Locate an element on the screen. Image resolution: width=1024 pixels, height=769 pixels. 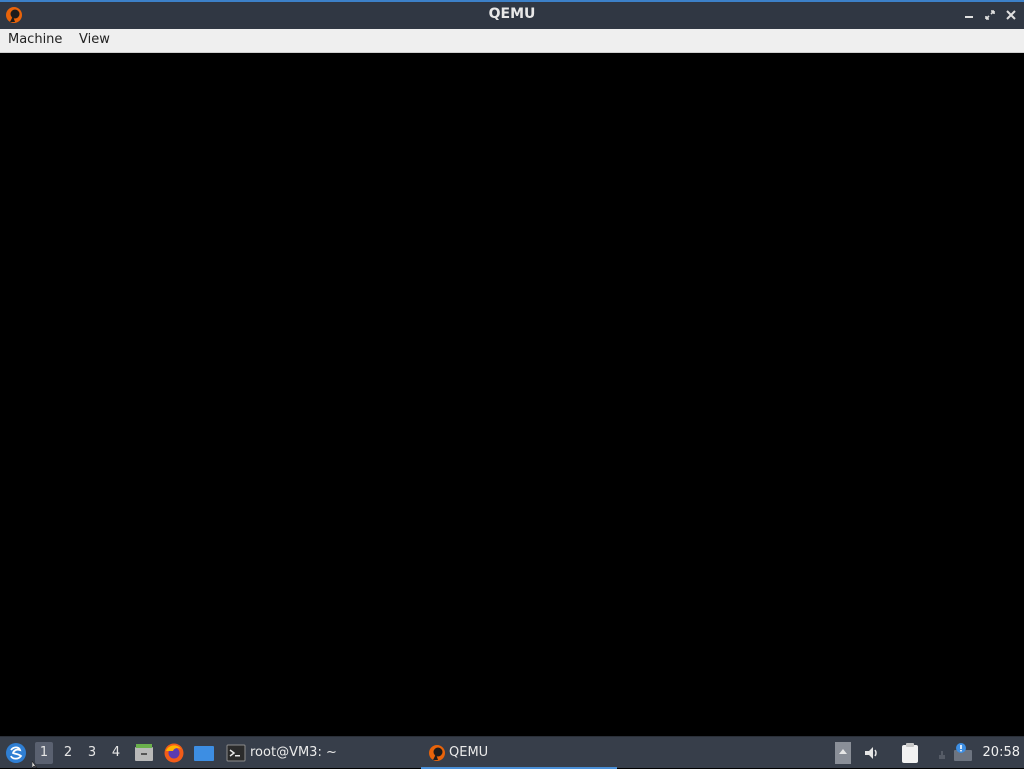
maximize-button is located at coordinates (990, 15).